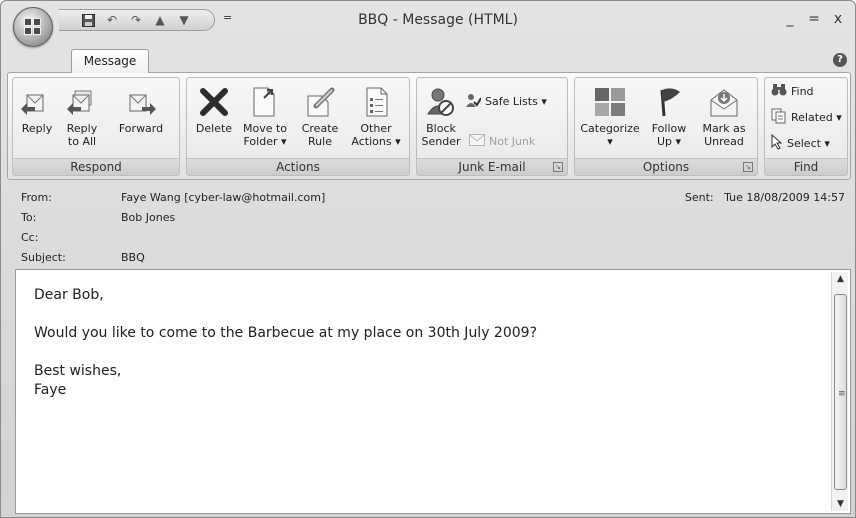  What do you see at coordinates (214, 128) in the screenshot?
I see `delete-label: Delete` at bounding box center [214, 128].